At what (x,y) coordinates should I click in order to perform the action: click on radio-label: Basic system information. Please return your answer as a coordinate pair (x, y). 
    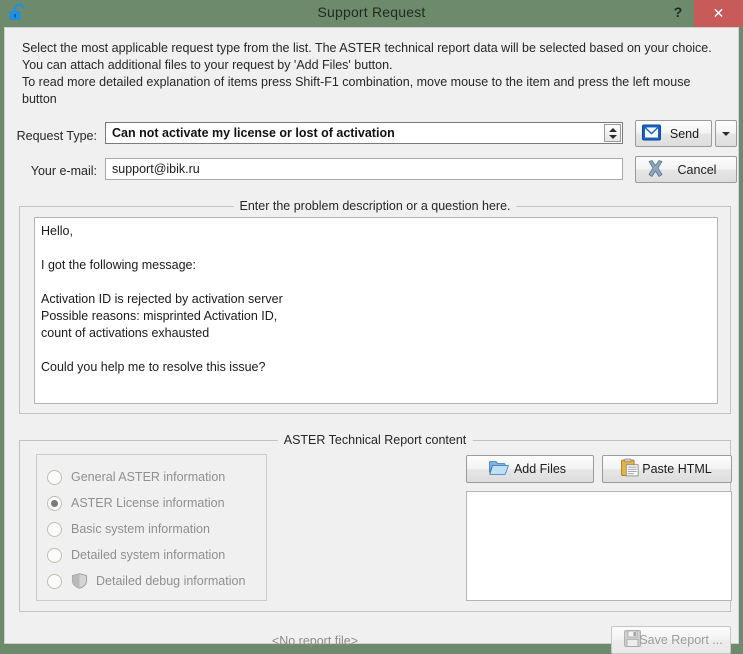
    Looking at the image, I should click on (140, 529).